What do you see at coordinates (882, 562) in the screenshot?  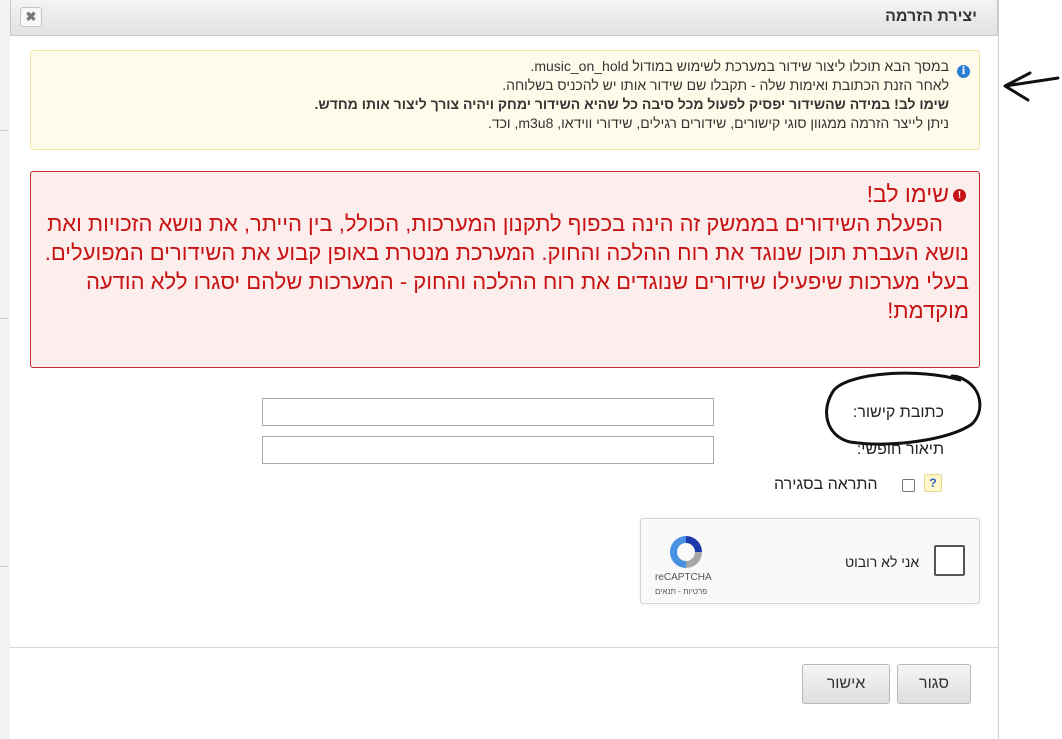 I see `recaptcha-label: אני לא רובוט` at bounding box center [882, 562].